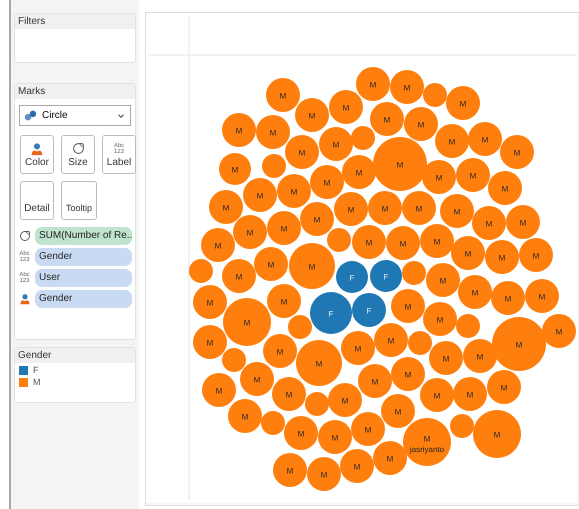 Image resolution: width=579 pixels, height=509 pixels. I want to click on card-title: Filters, so click(75, 21).